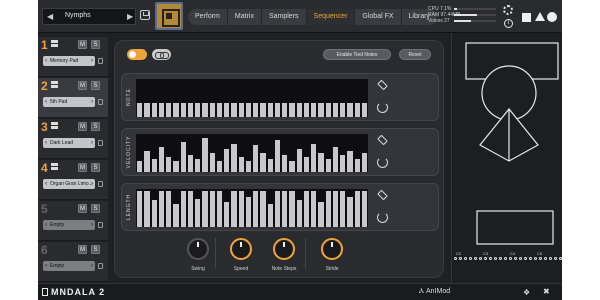 This screenshot has height=300, width=600. Describe the element at coordinates (137, 54) in the screenshot. I see `sequencer-enable-toggle` at that location.